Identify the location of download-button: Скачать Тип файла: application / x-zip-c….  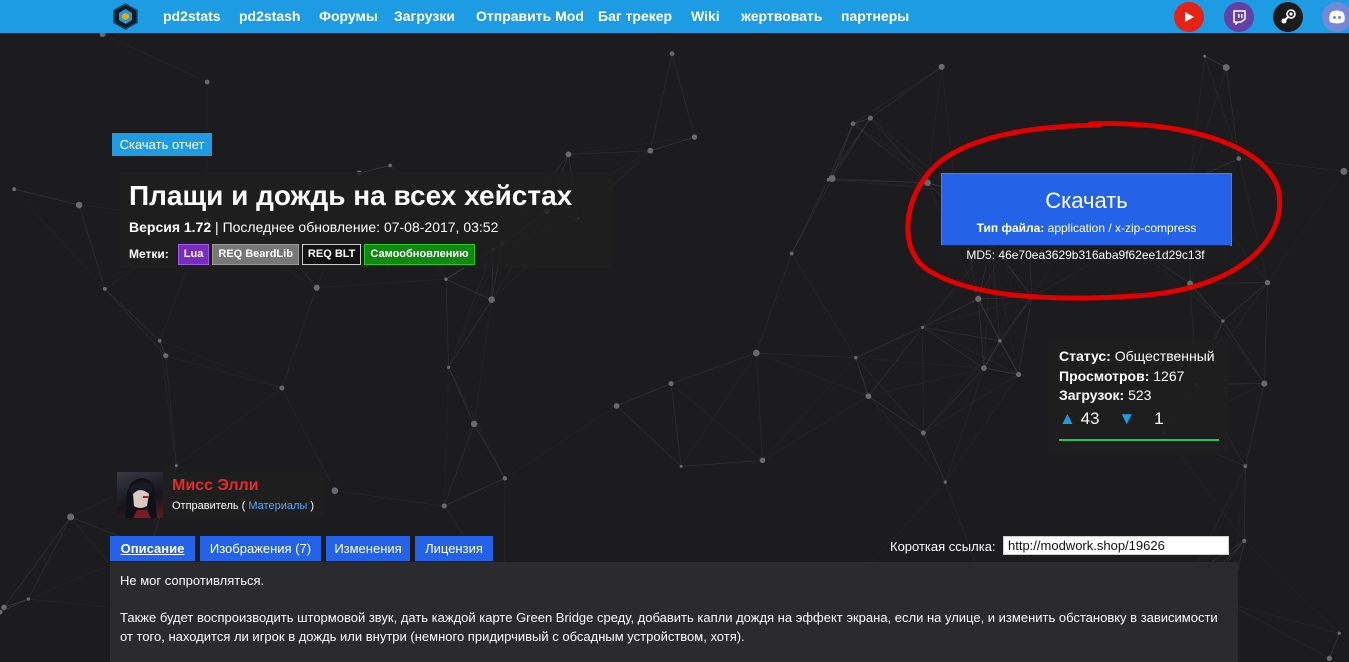
(1086, 209).